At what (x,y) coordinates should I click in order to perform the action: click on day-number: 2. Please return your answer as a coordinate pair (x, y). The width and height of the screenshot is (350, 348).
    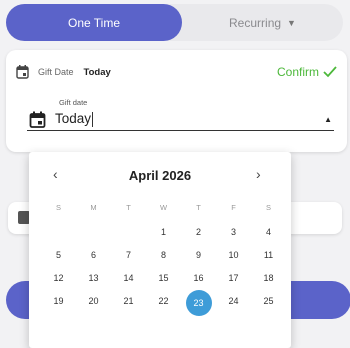
    Looking at the image, I should click on (198, 232).